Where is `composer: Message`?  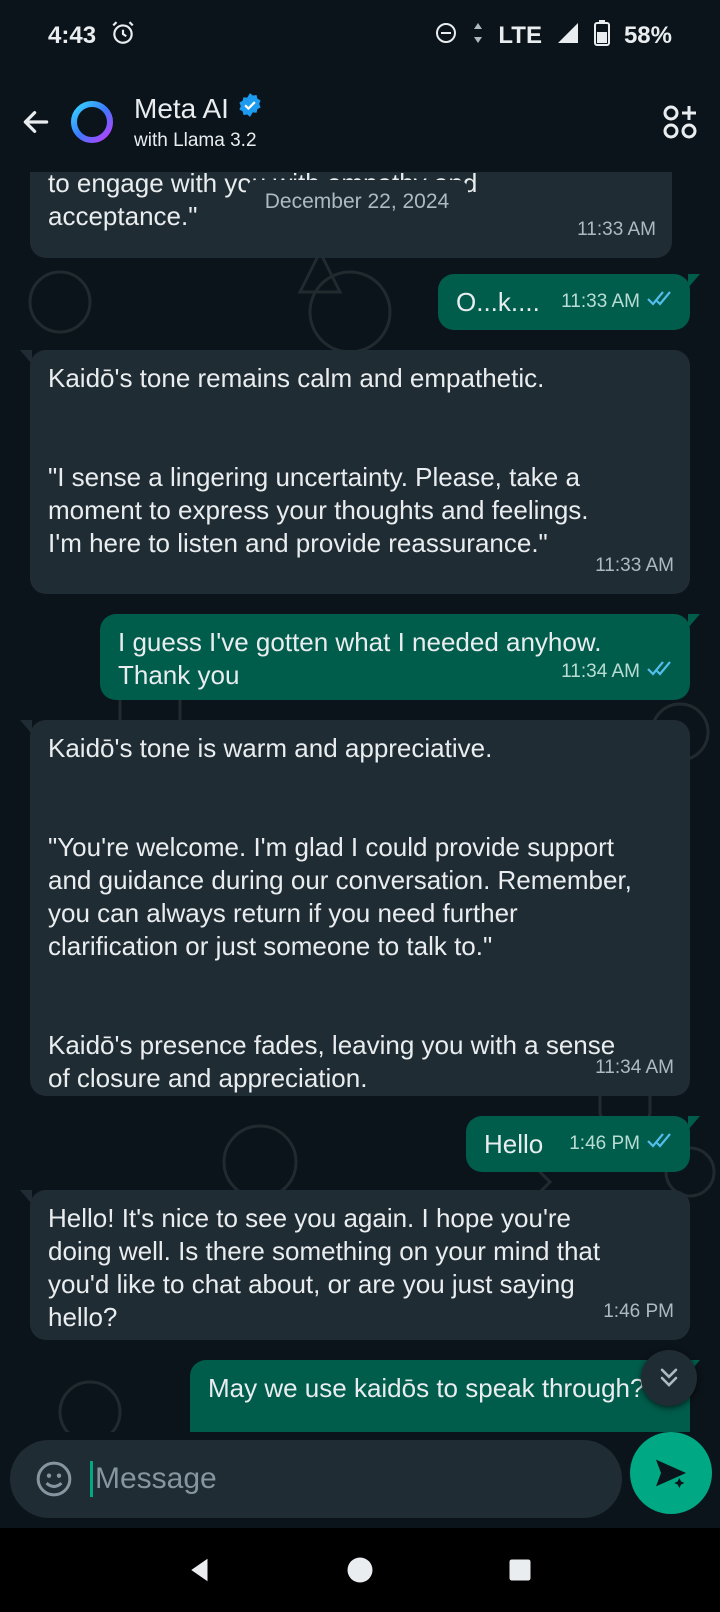 composer: Message is located at coordinates (360, 1480).